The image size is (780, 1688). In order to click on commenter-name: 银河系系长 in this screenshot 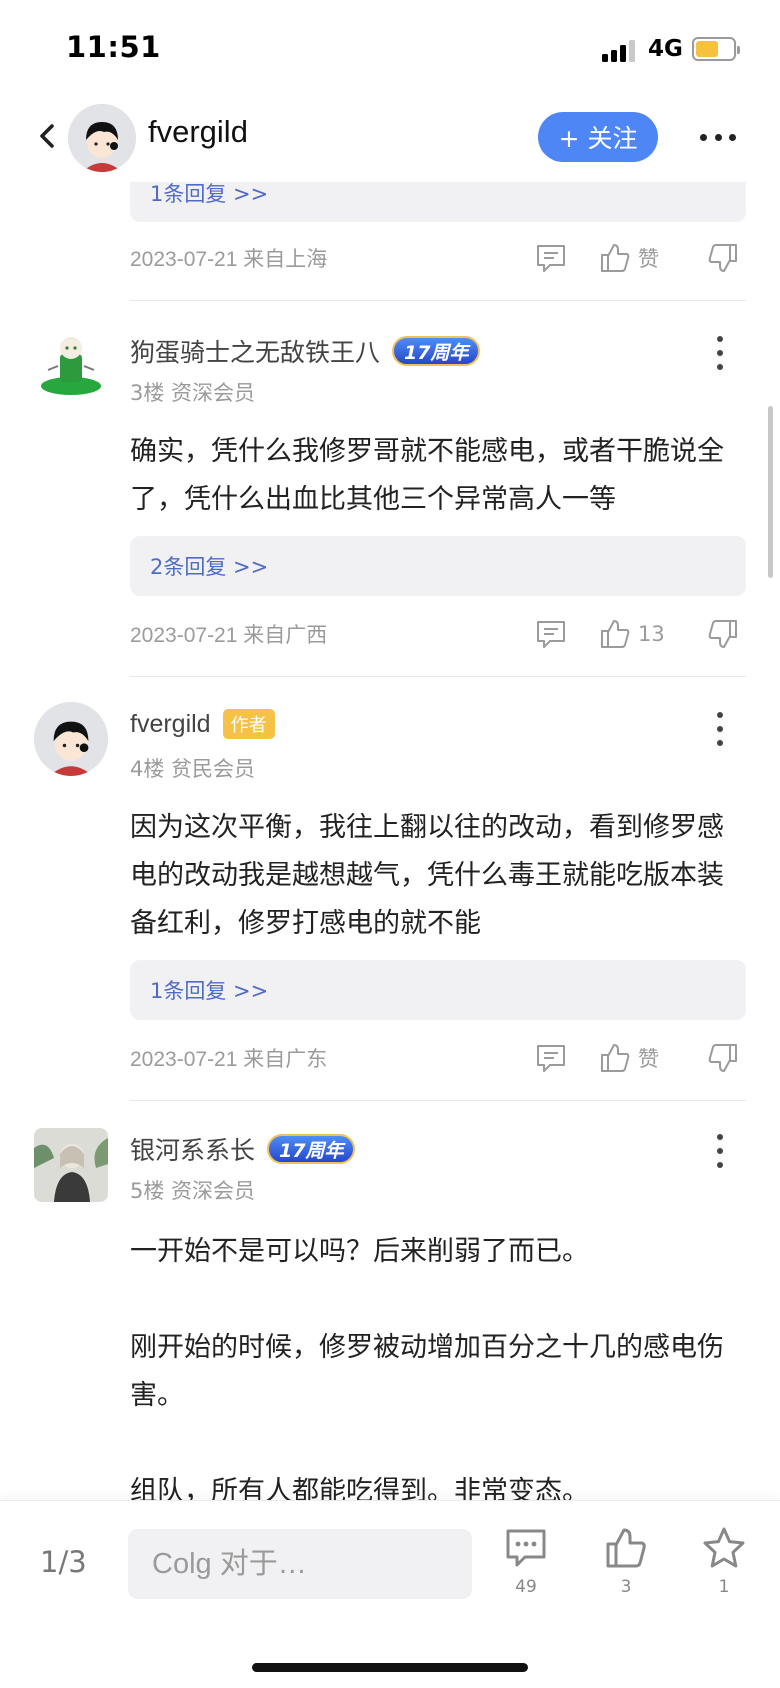, I will do `click(192, 1149)`.